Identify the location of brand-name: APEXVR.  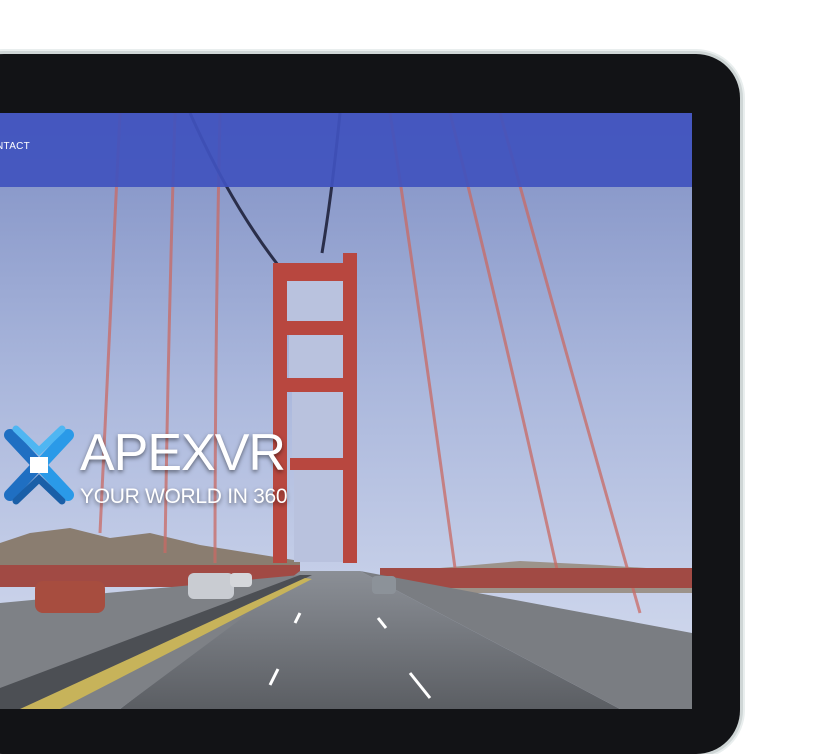
(183, 453).